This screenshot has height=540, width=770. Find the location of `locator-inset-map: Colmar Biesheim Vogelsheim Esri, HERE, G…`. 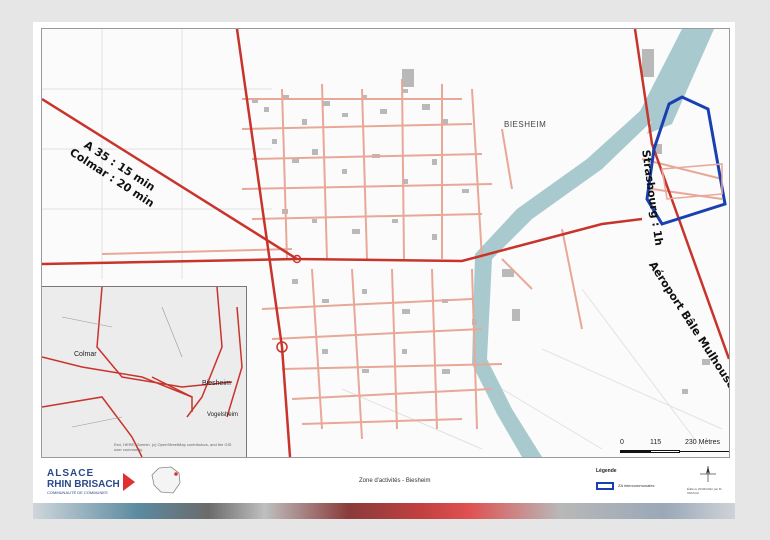

locator-inset-map: Colmar Biesheim Vogelsheim Esri, HERE, G… is located at coordinates (144, 371).